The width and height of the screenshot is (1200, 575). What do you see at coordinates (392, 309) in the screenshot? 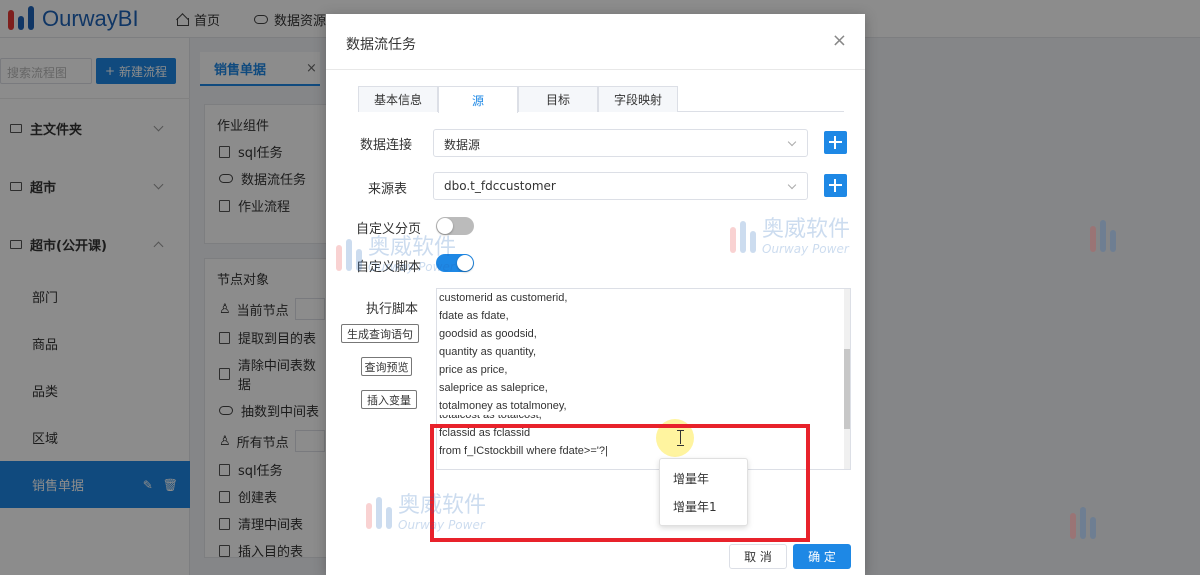
I see `exec-script-label: 执行脚本` at bounding box center [392, 309].